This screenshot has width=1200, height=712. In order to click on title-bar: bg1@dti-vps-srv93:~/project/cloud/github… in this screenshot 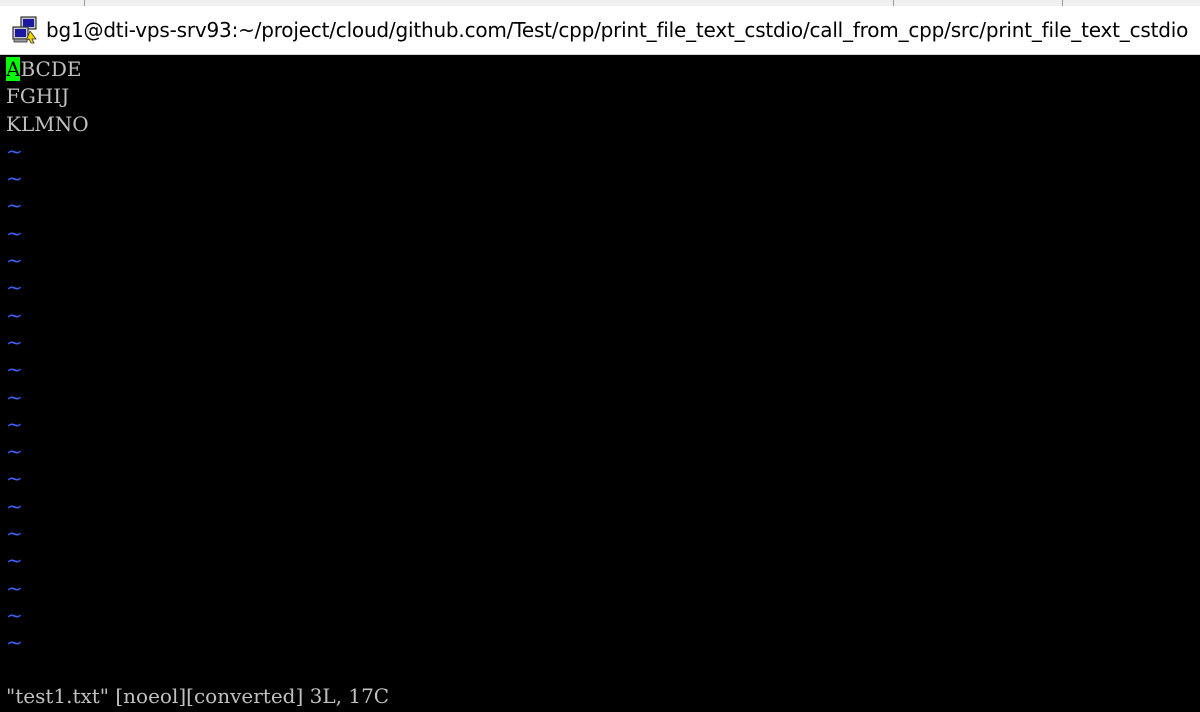, I will do `click(600, 30)`.